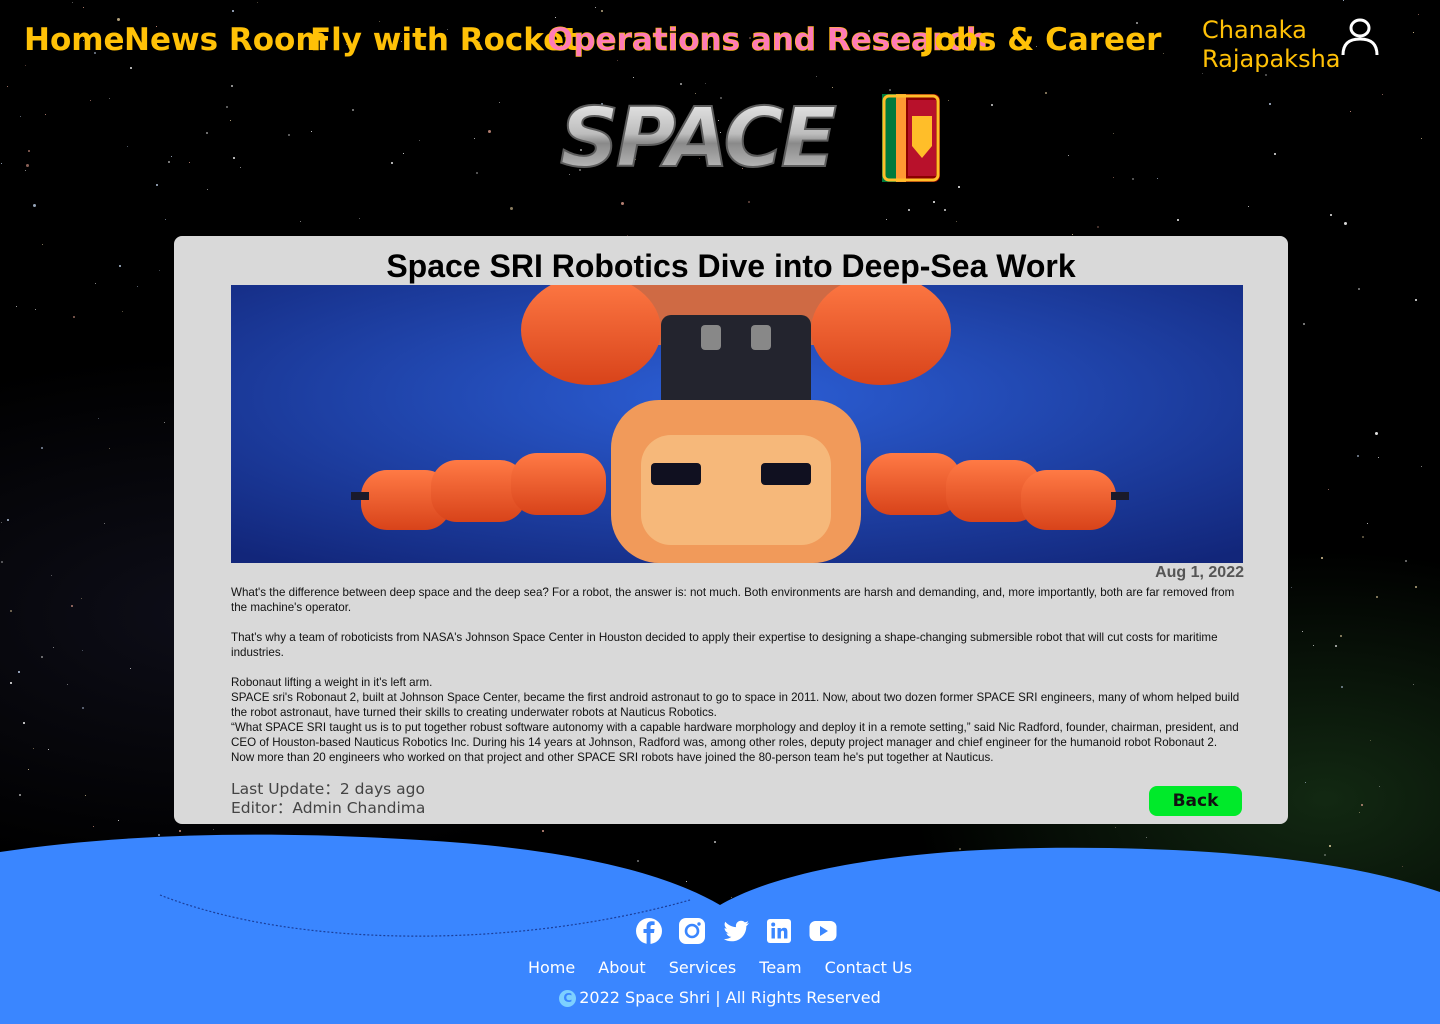 This screenshot has height=1024, width=1440. What do you see at coordinates (736, 931) in the screenshot?
I see `twitter-icon` at bounding box center [736, 931].